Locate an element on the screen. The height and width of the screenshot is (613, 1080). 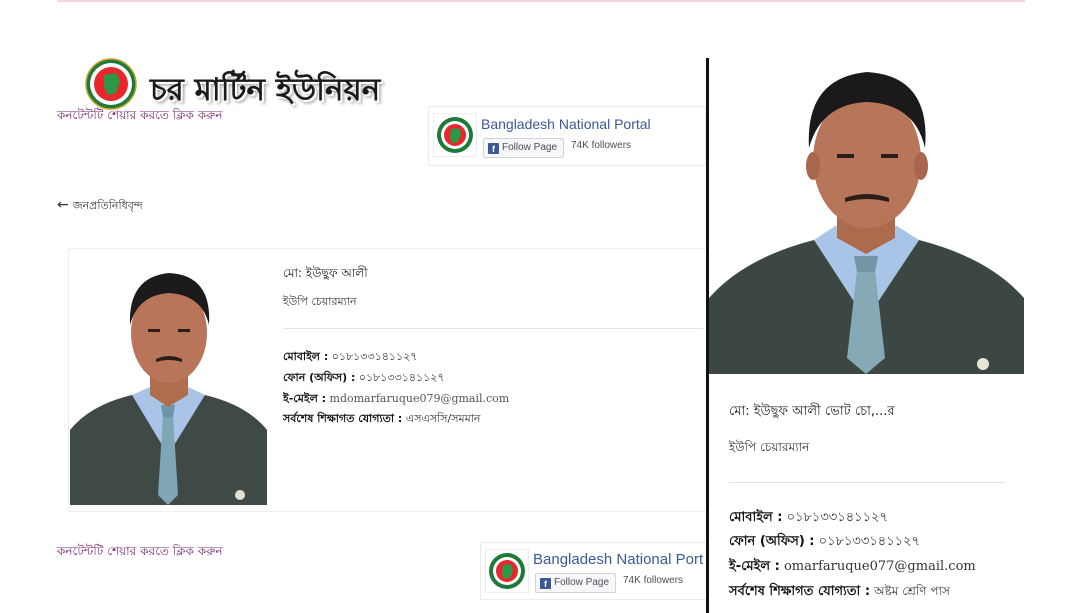
chairman-name: মো: ইউছুফ আলী is located at coordinates (325, 273).